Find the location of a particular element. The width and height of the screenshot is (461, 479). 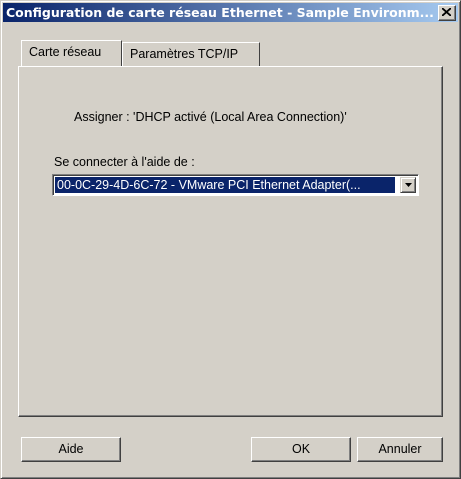

tab-network-card: Carte réseau is located at coordinates (71, 53).